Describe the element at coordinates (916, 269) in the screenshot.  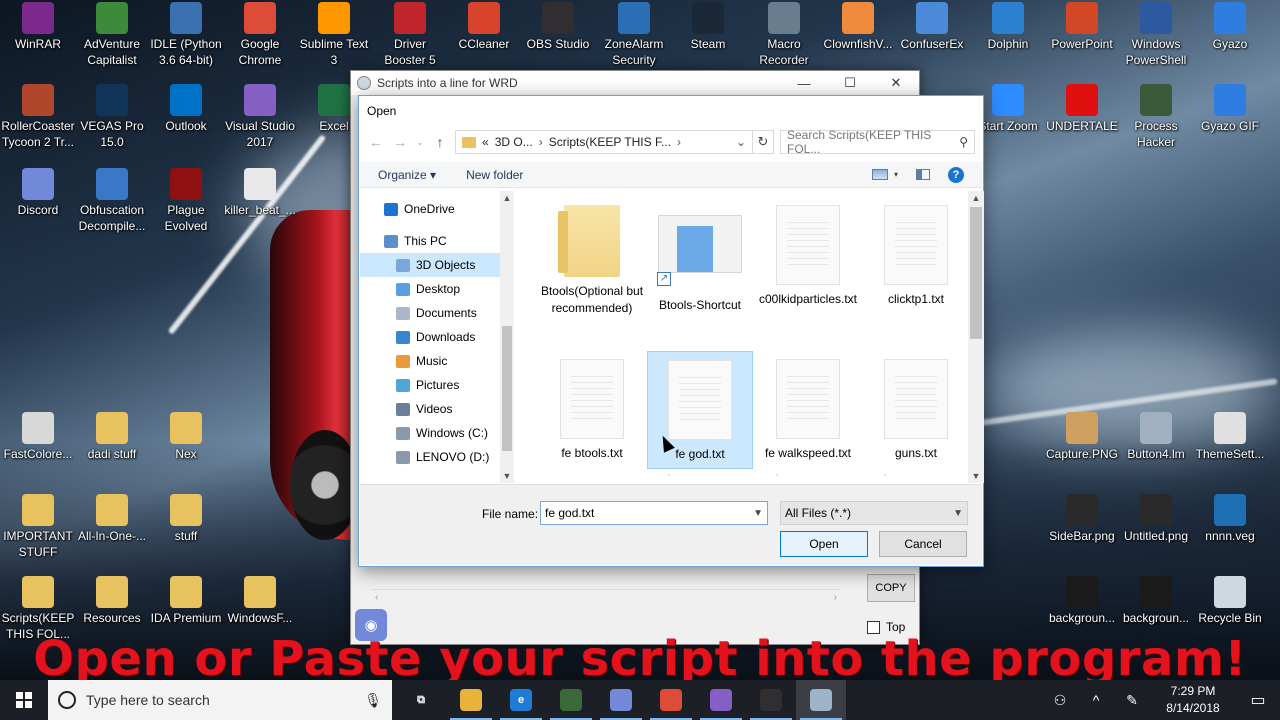
I see `file-item: clicktp1.txt` at that location.